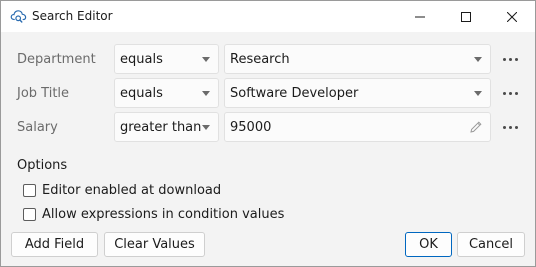  What do you see at coordinates (56, 59) in the screenshot?
I see `field-label-department: Department` at bounding box center [56, 59].